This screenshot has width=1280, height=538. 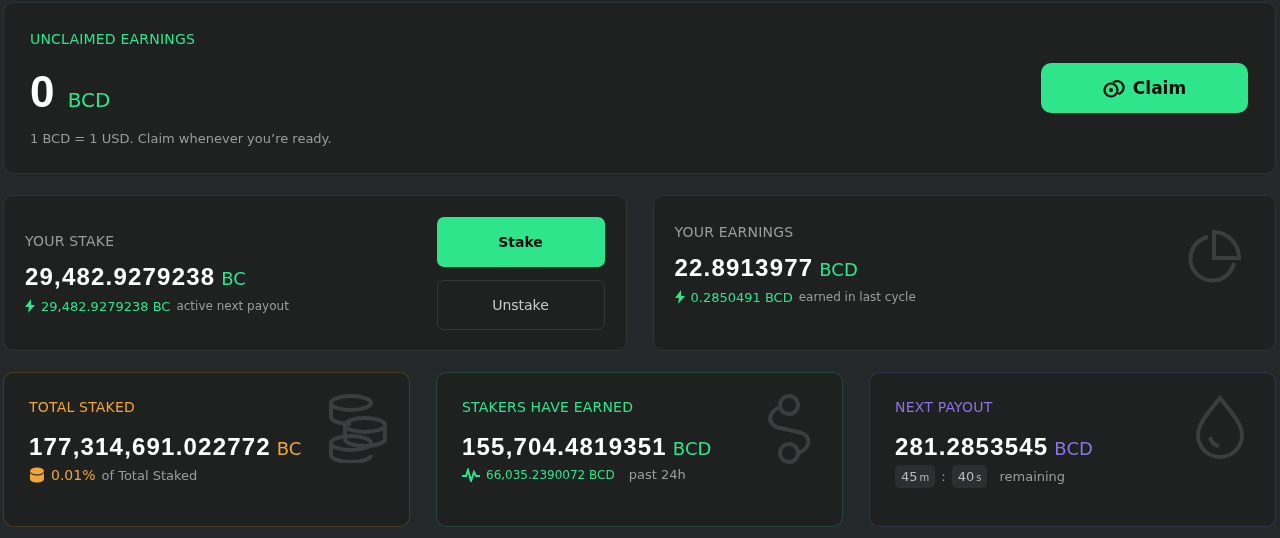 What do you see at coordinates (969, 476) in the screenshot?
I see `seconds-value: 40s` at bounding box center [969, 476].